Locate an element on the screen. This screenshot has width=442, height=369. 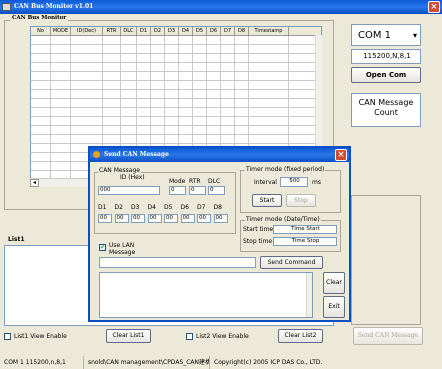
clear-list1-button: Clear List1 is located at coordinates (128, 336).